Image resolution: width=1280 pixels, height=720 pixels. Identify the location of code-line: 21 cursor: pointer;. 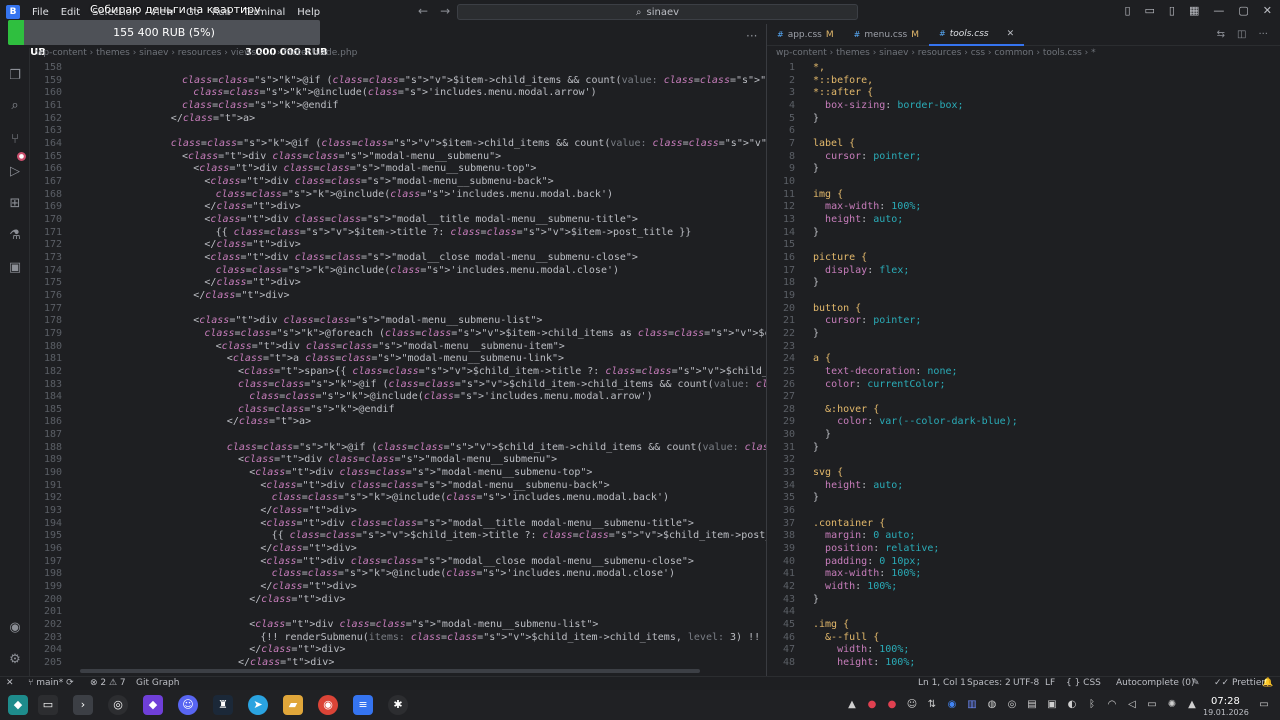
(1027, 321).